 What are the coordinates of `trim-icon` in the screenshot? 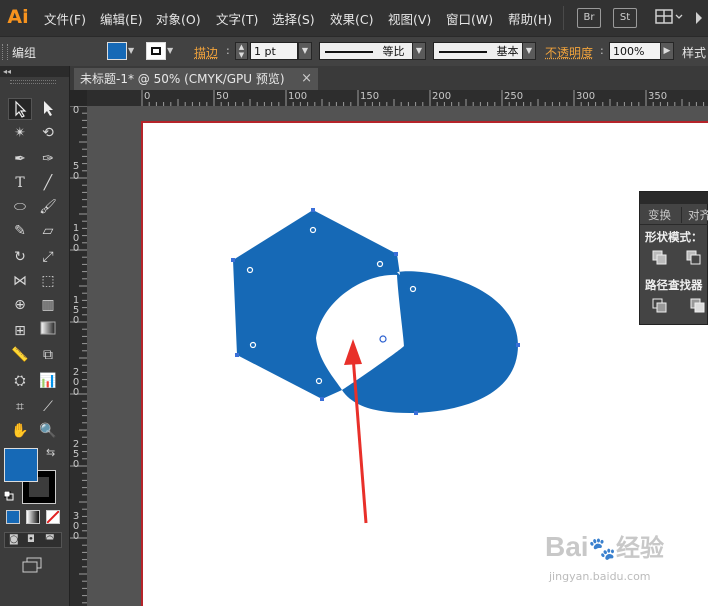 It's located at (698, 306).